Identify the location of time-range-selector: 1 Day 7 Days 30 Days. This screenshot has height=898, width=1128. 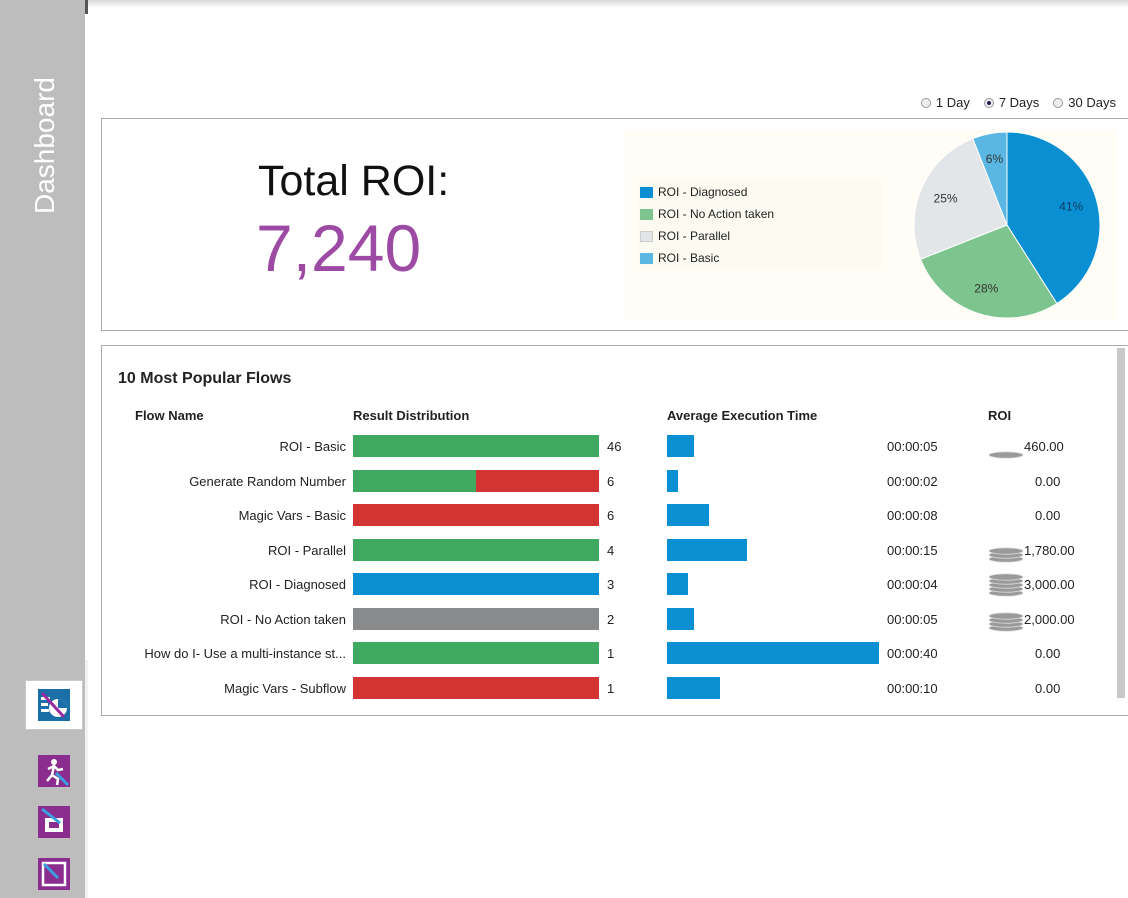
(1018, 102).